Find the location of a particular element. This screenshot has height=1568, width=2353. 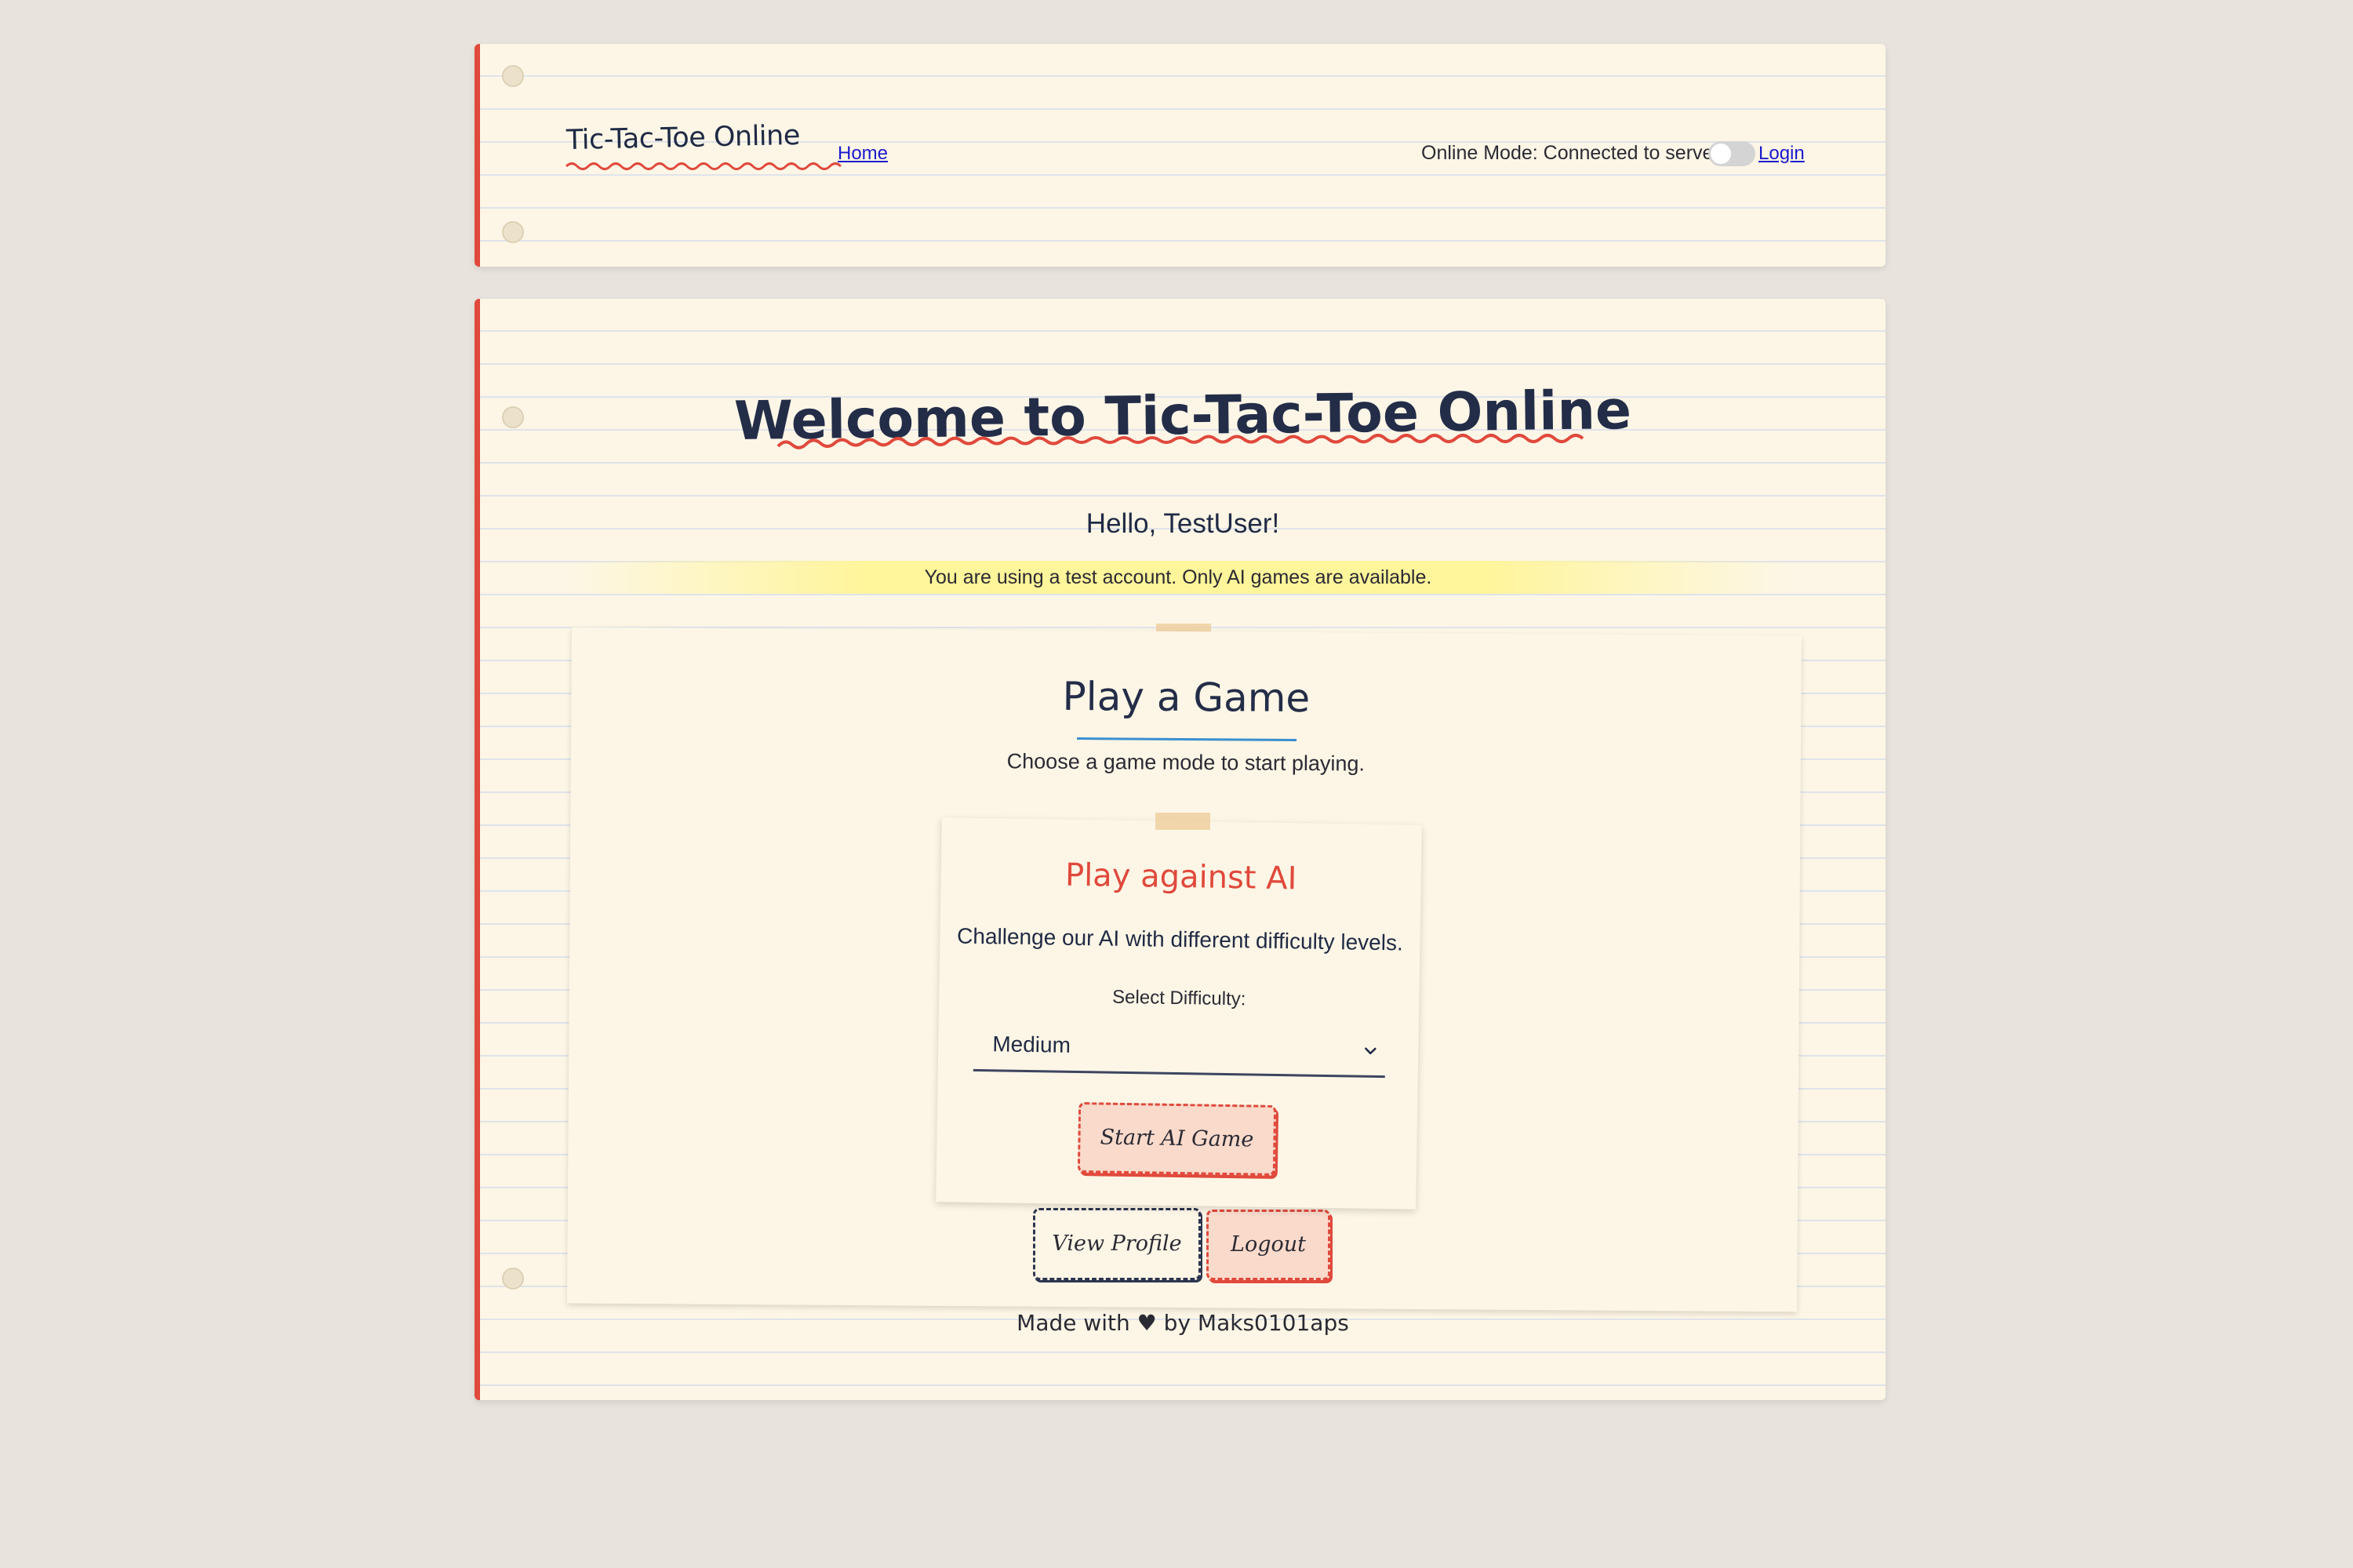

greeting-text: Hello, TestUser! is located at coordinates (1183, 523).